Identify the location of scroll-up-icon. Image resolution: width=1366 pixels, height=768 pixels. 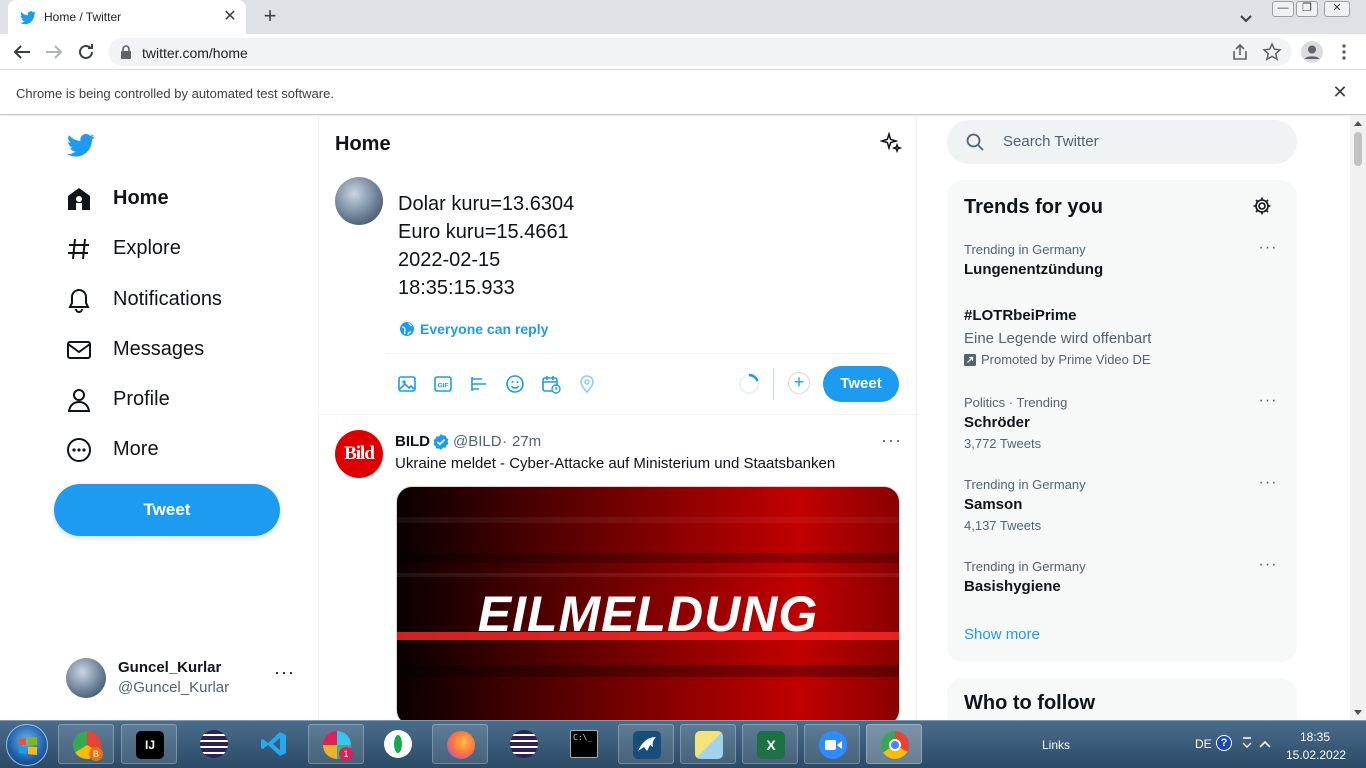
(1358, 123).